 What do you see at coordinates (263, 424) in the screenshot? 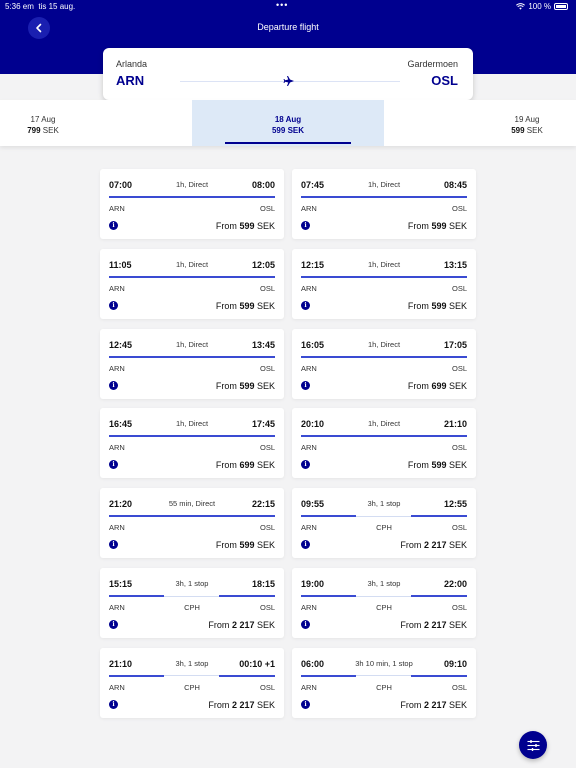
I see `arrival-time: 17:45` at bounding box center [263, 424].